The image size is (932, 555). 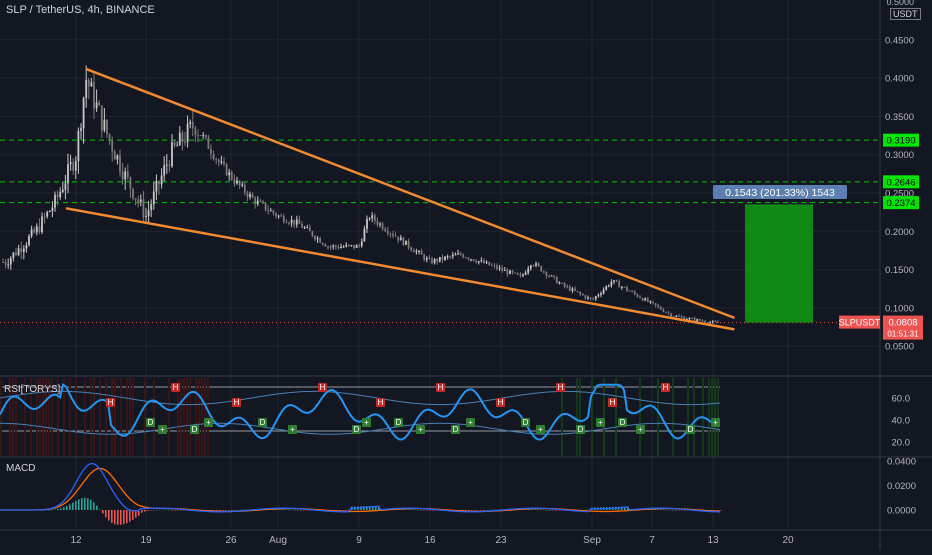 I want to click on time-tick-label: 16, so click(x=430, y=540).